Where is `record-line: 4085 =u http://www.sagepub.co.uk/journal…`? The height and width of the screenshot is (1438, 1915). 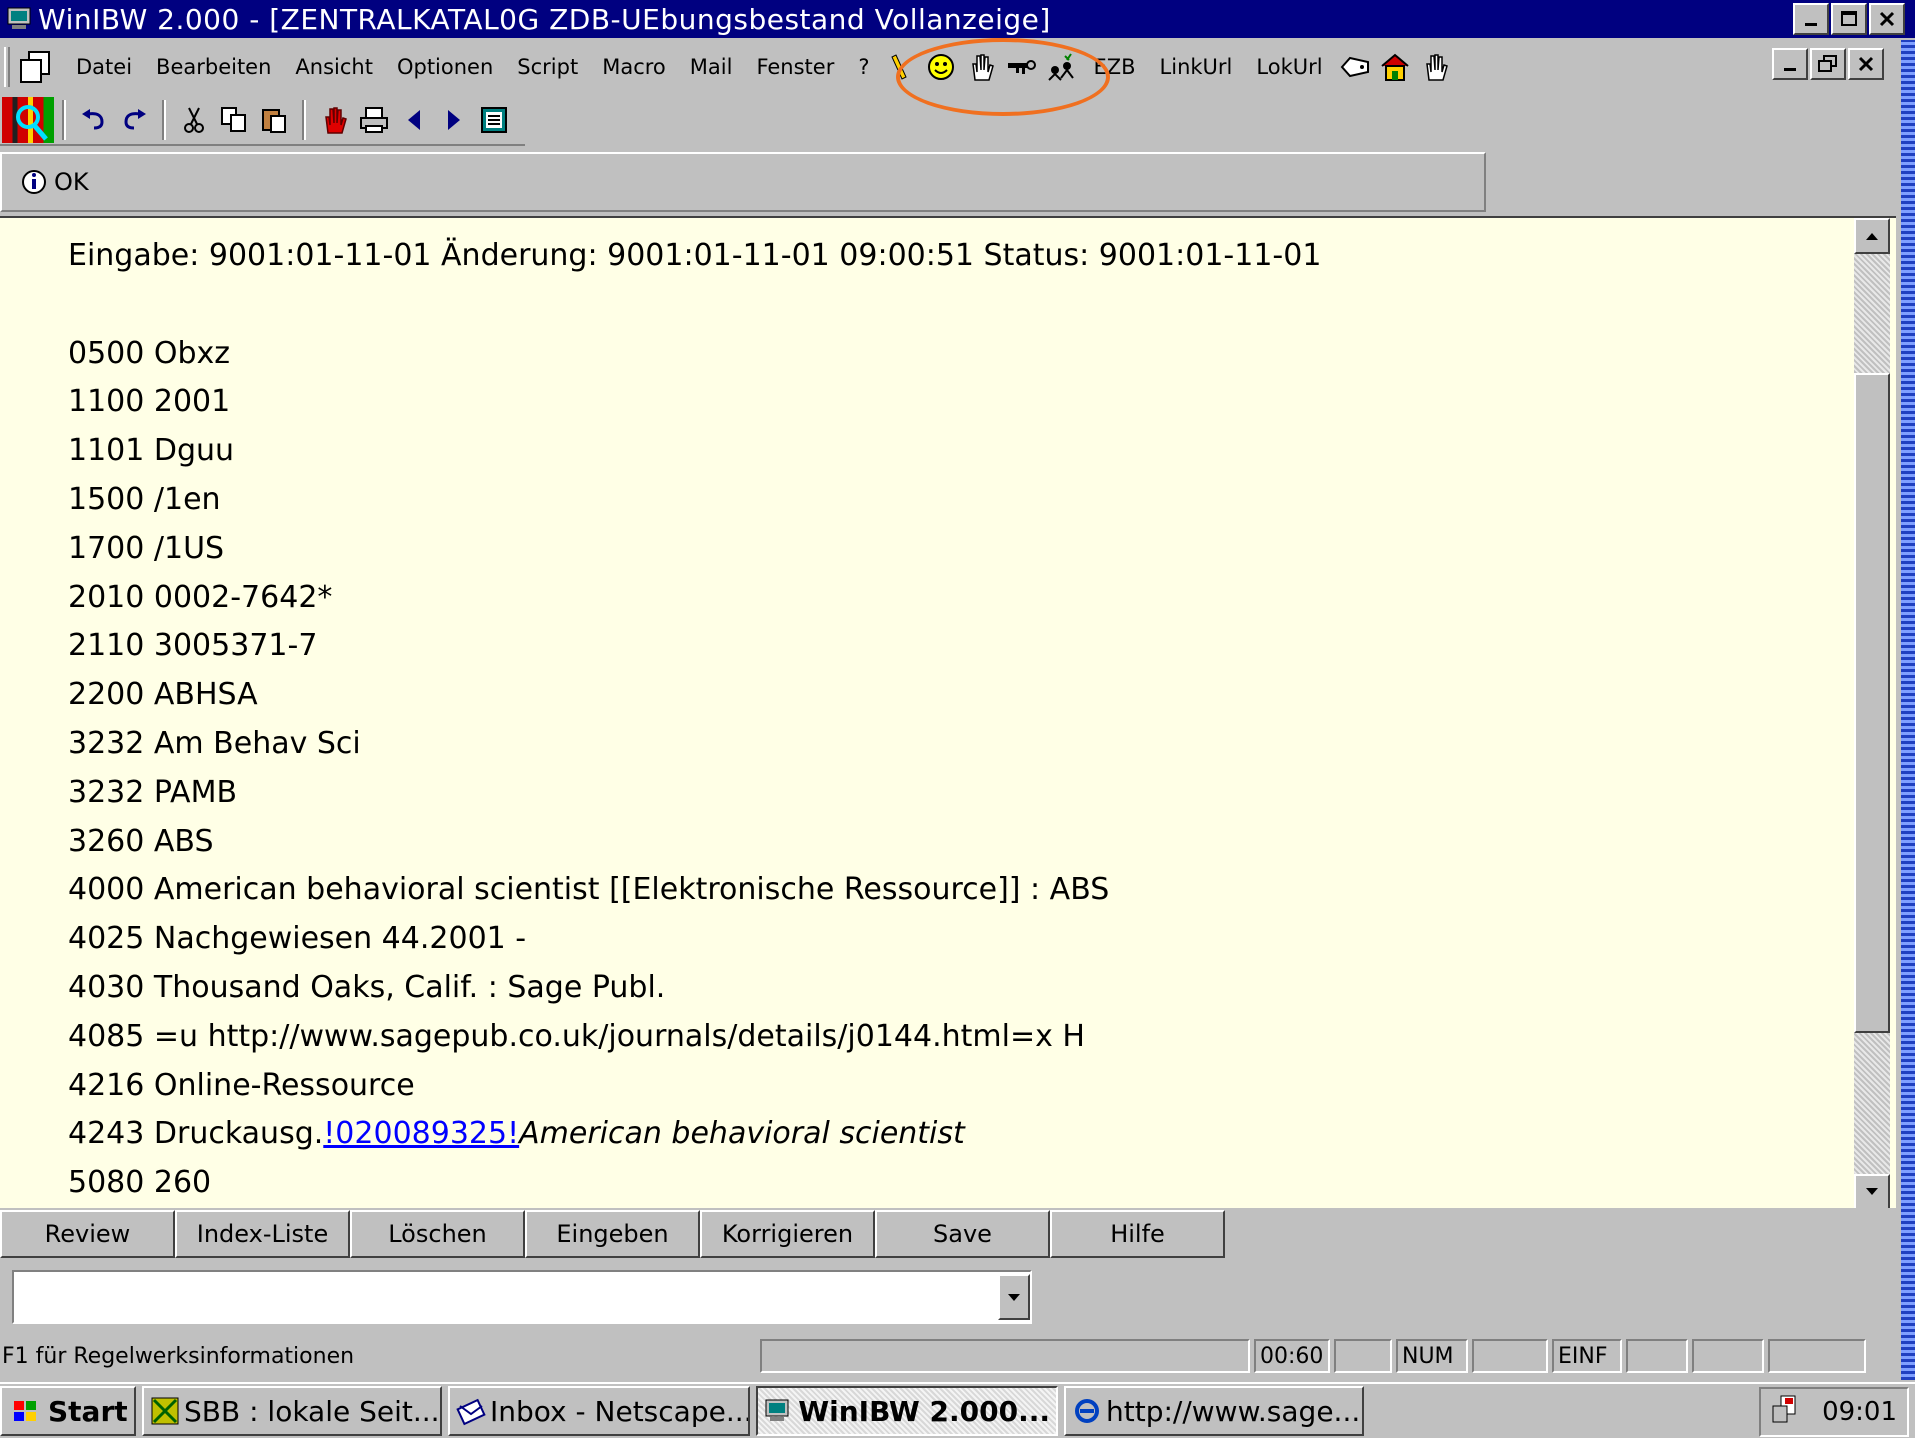 record-line: 4085 =u http://www.sagepub.co.uk/journal… is located at coordinates (576, 1036).